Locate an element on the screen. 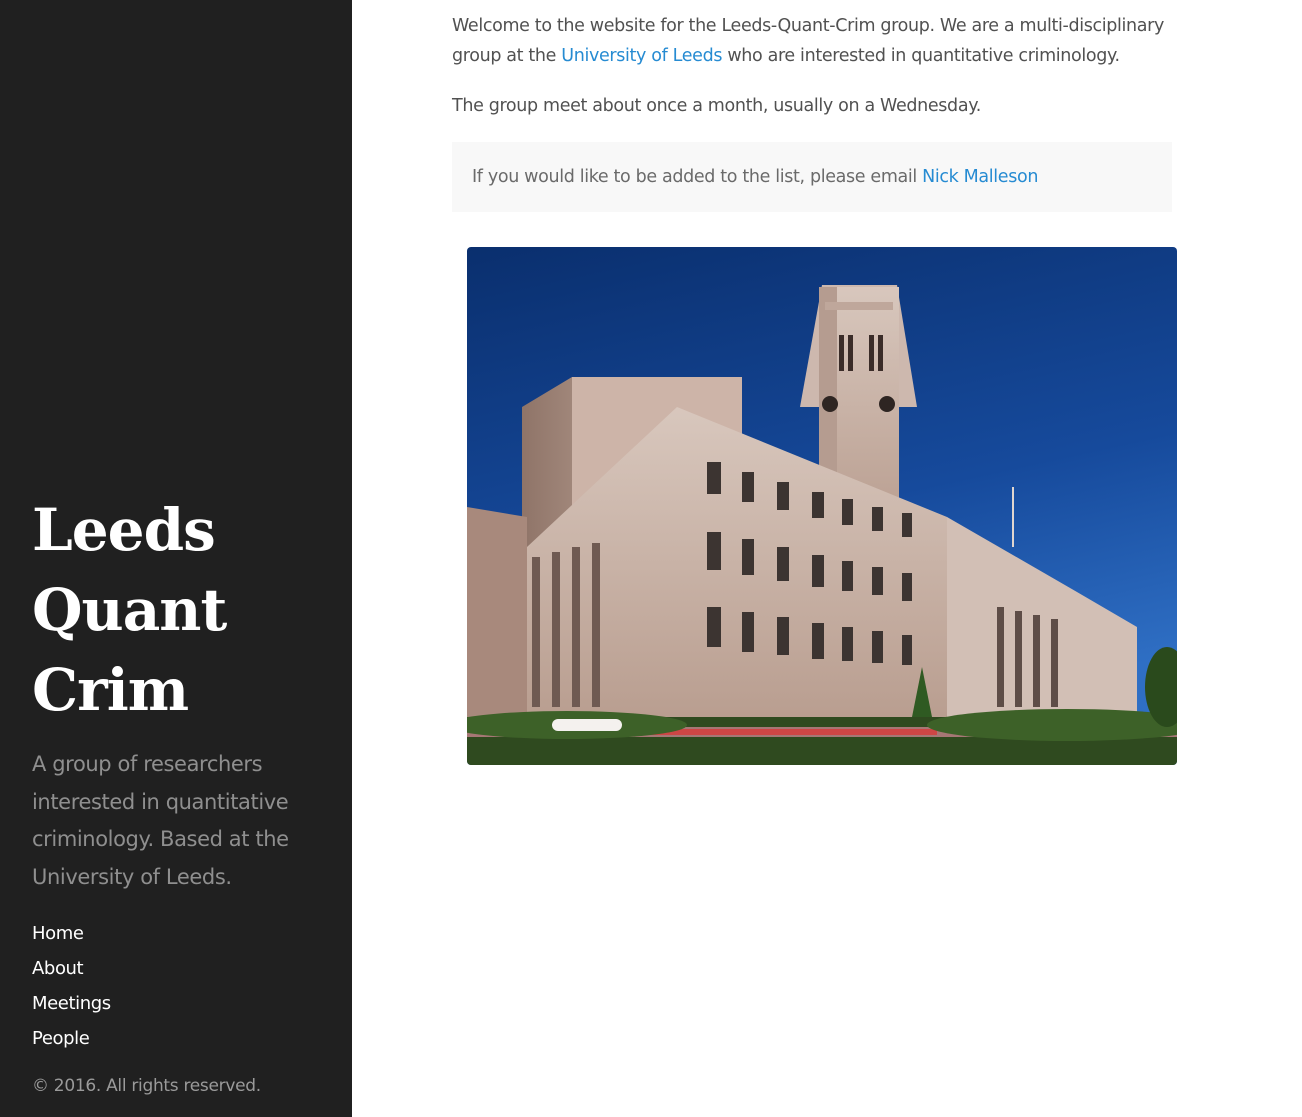 This screenshot has width=1302, height=1117. site-title: Leeds Quant Crim is located at coordinates (182, 610).